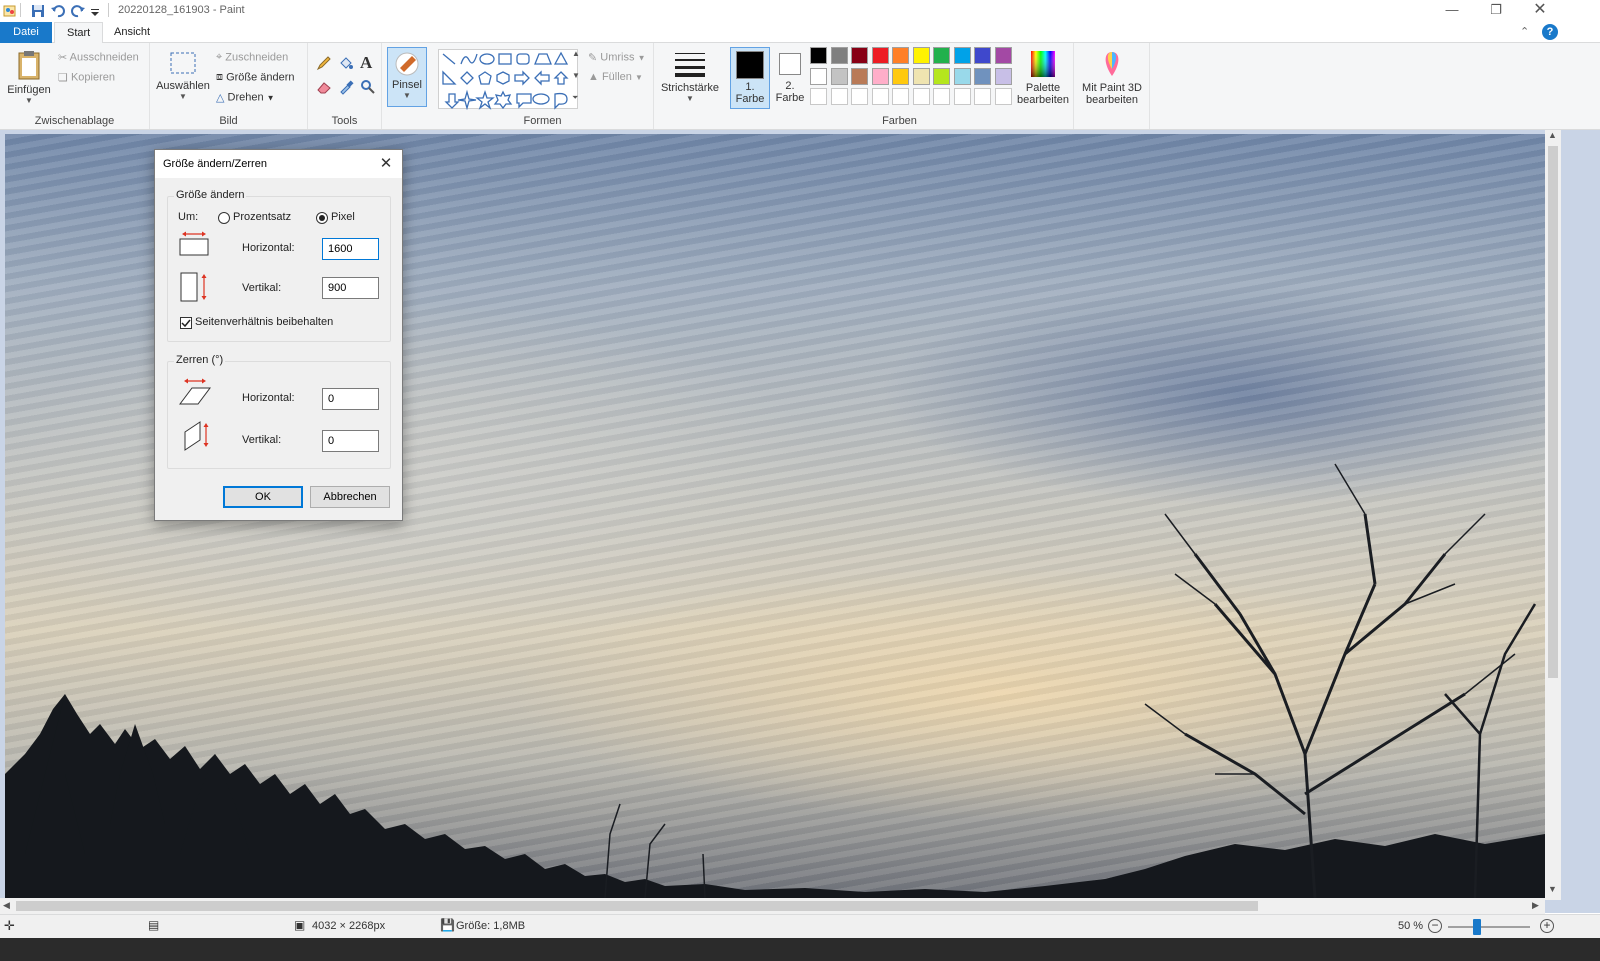 The image size is (1600, 961). What do you see at coordinates (200, 360) in the screenshot?
I see `skew-legend: Zerren (°)` at bounding box center [200, 360].